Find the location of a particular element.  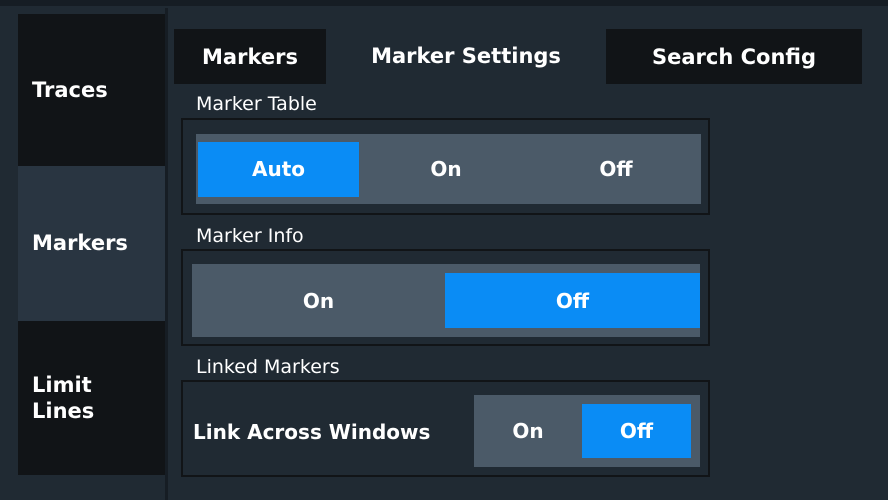

link-across-windows-label: Link Across Windows is located at coordinates (312, 432).